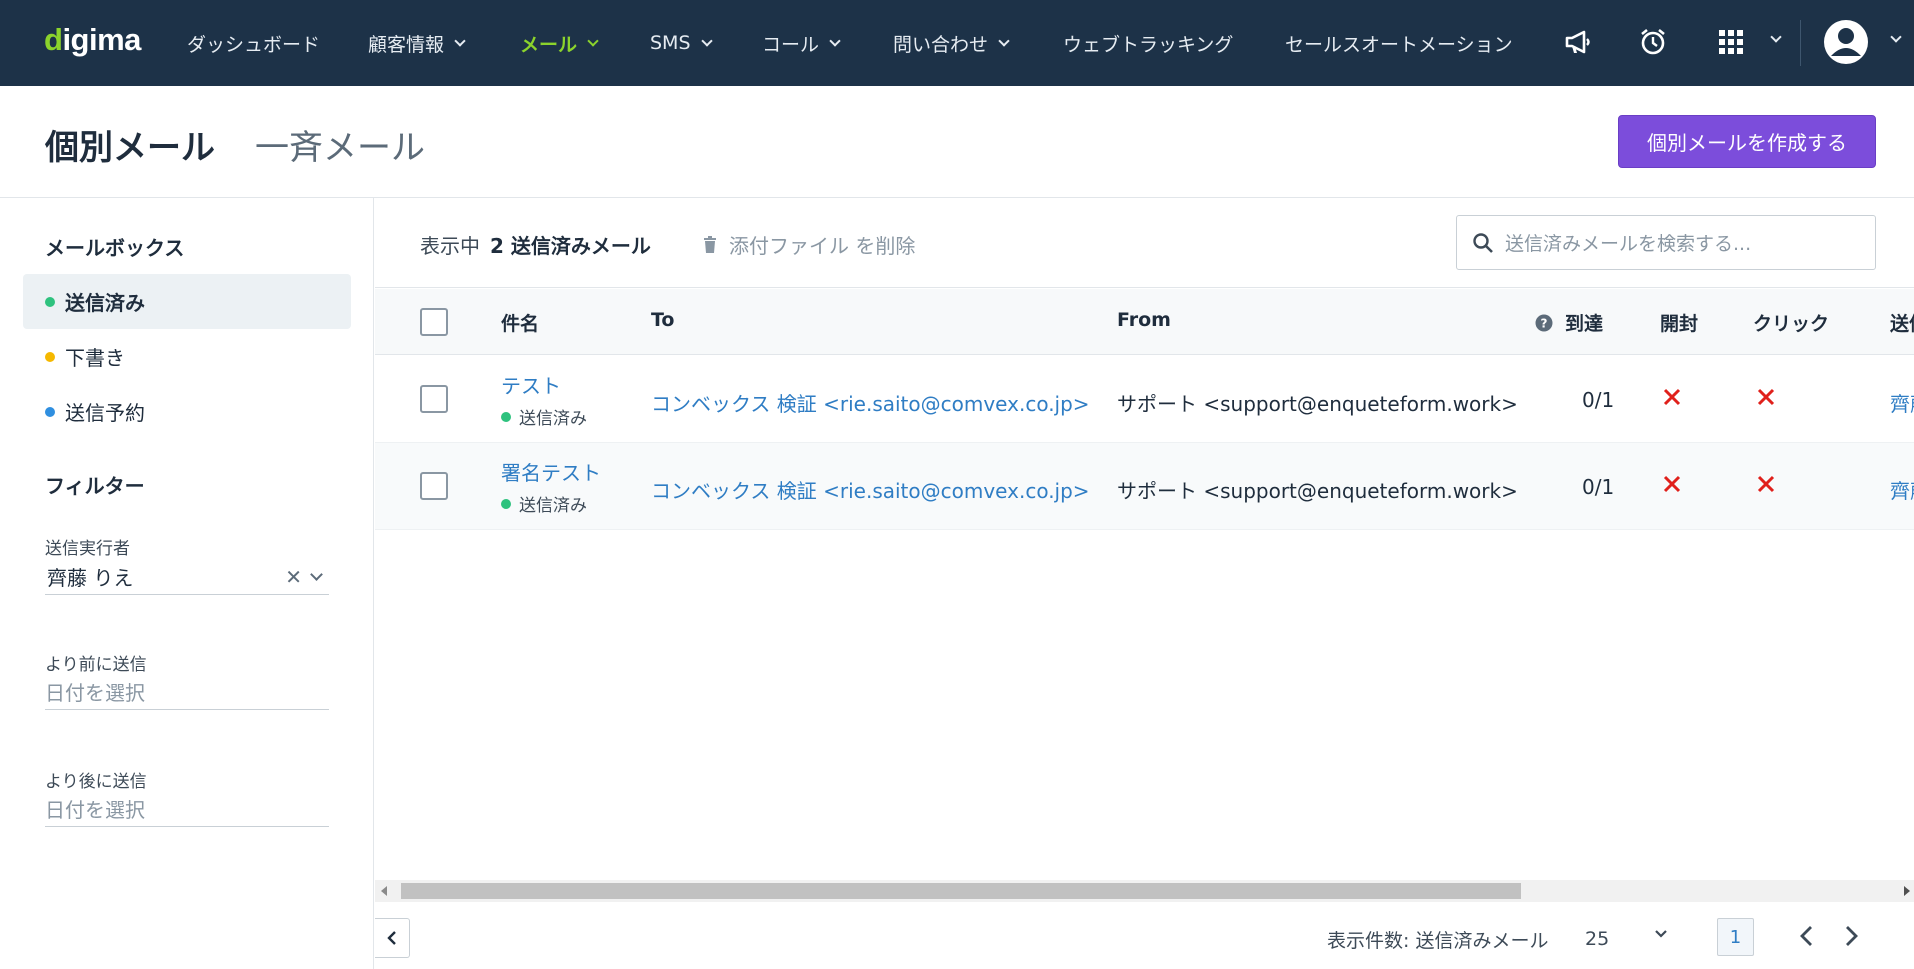 The height and width of the screenshot is (969, 1914). Describe the element at coordinates (187, 809) in the screenshot. I see `sent-after-date-input: 日付を選択` at that location.